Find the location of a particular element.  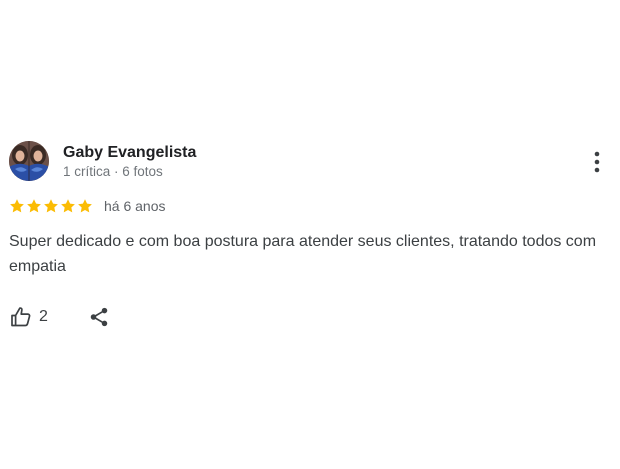

review-date: há 6 anos is located at coordinates (135, 206).